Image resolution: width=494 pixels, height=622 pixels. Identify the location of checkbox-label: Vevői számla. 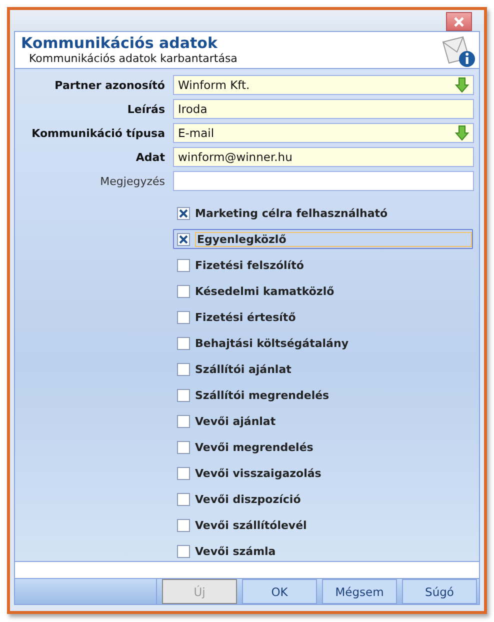
(235, 551).